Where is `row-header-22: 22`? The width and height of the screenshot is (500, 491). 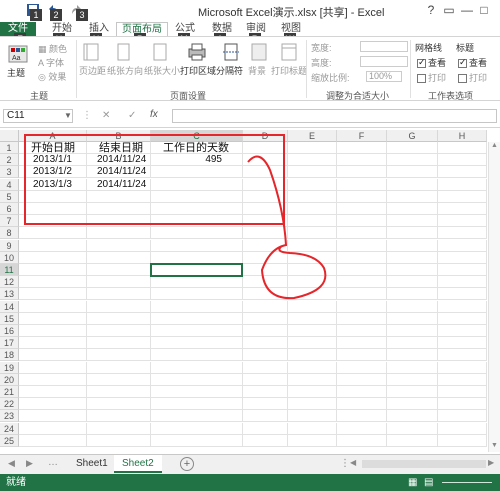 row-header-22: 22 is located at coordinates (9, 404).